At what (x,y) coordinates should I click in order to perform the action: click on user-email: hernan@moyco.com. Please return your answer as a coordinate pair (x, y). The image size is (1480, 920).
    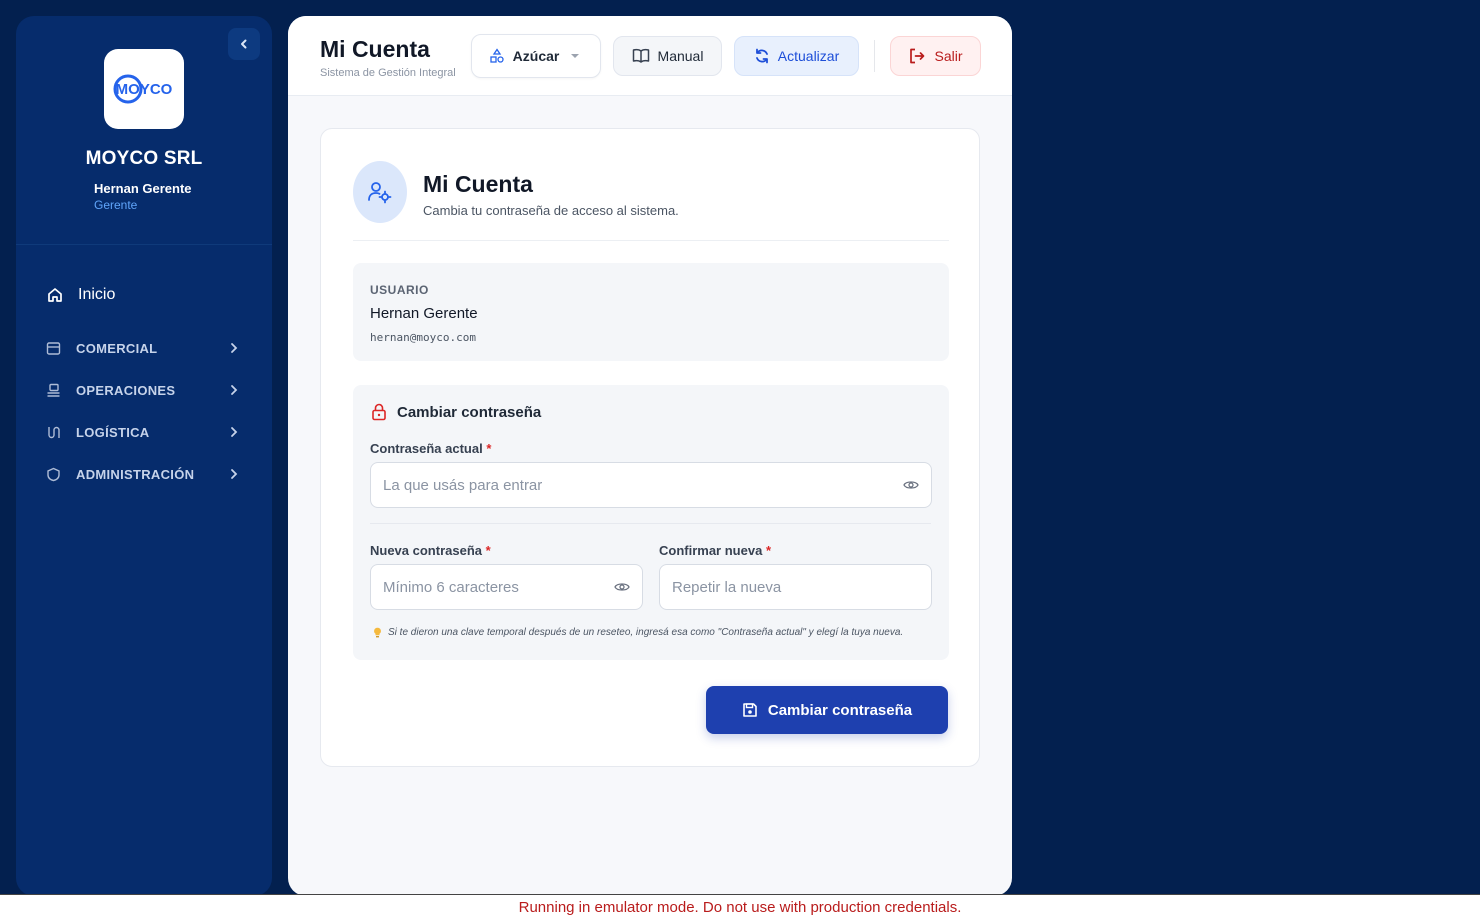
    Looking at the image, I should click on (423, 337).